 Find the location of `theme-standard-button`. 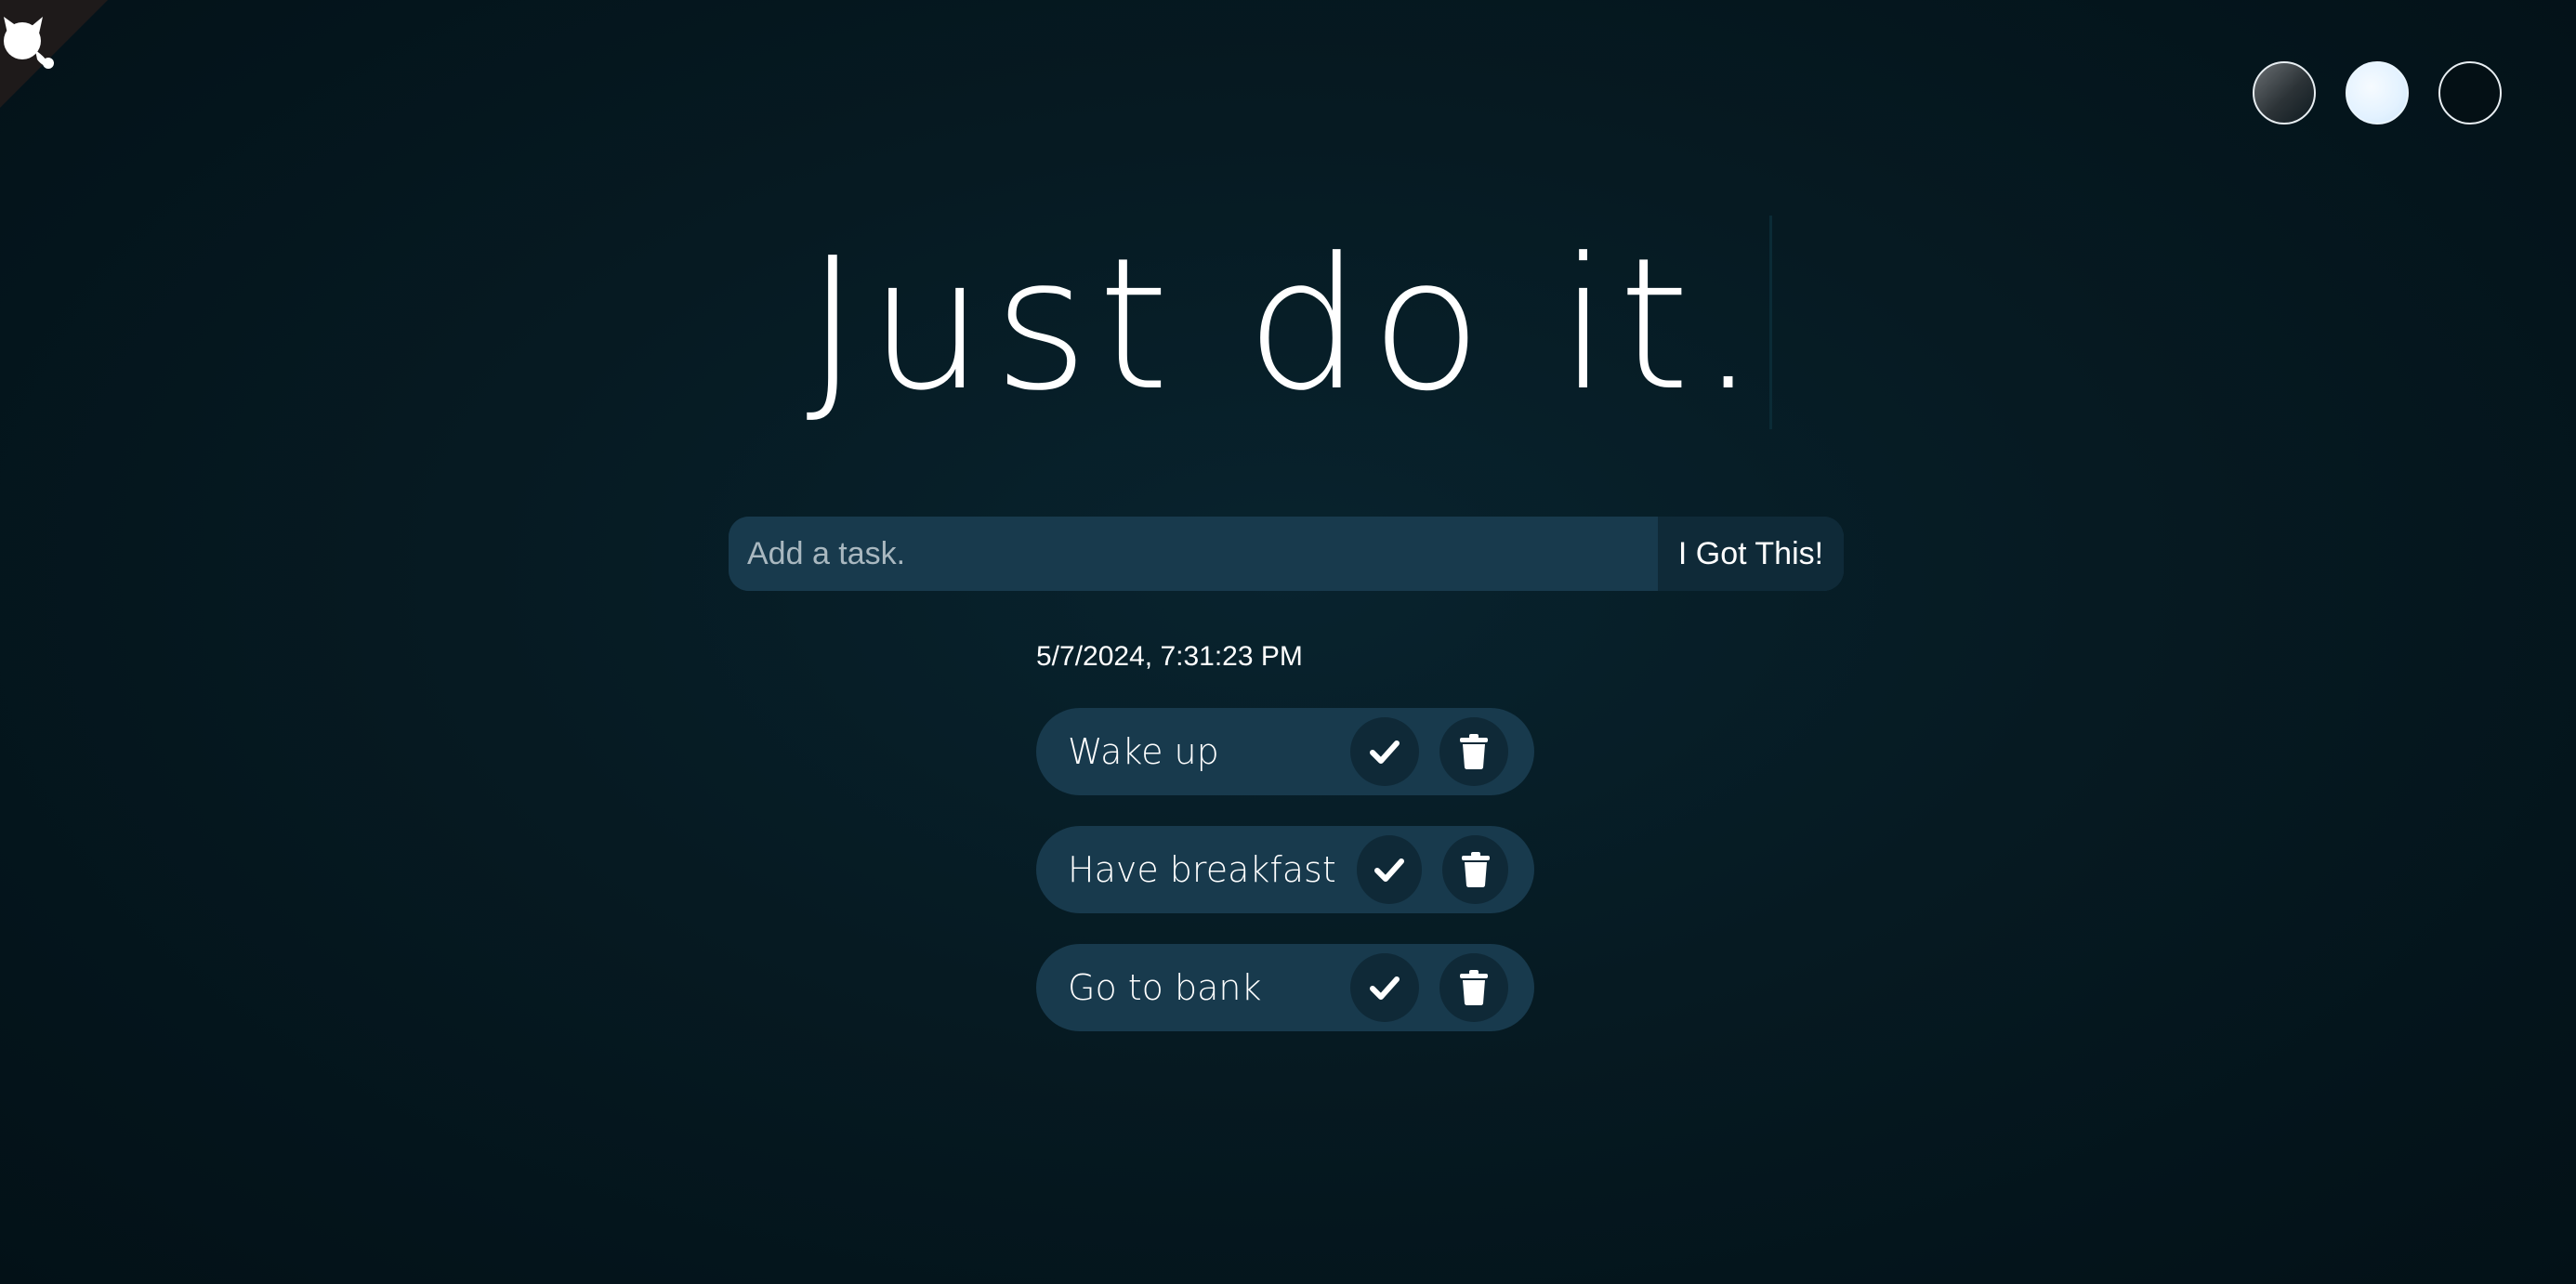

theme-standard-button is located at coordinates (2284, 92).